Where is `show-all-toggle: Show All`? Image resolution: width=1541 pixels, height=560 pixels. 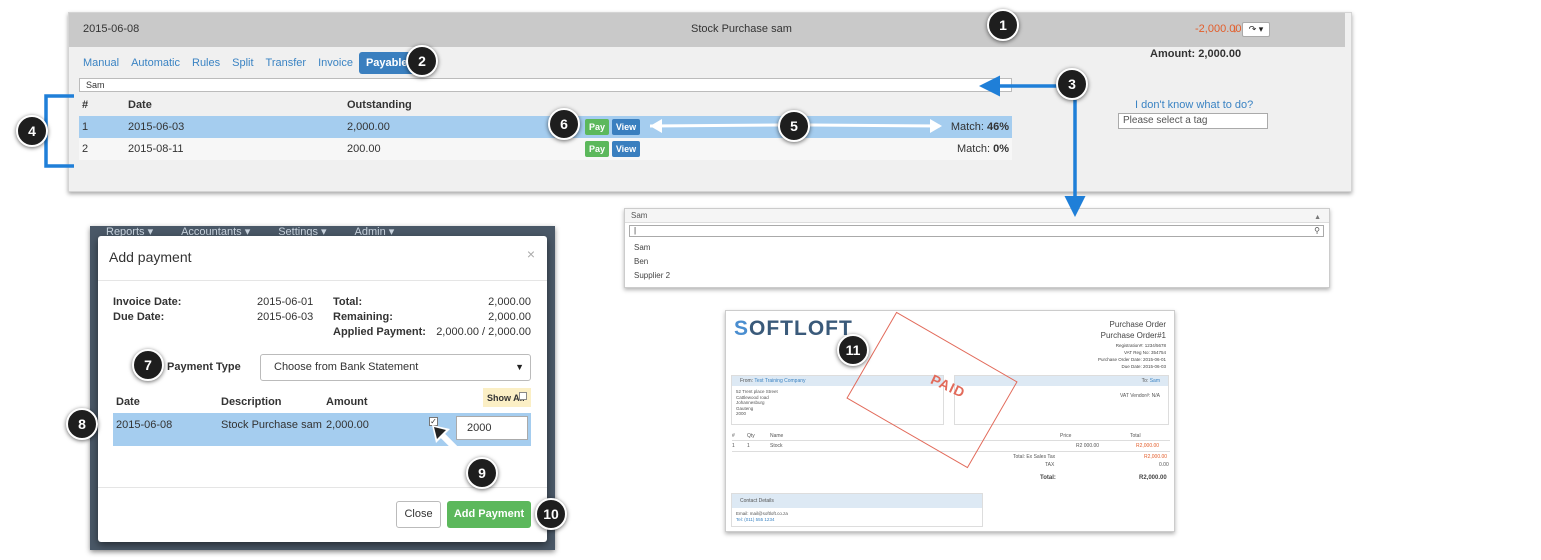 show-all-toggle: Show All is located at coordinates (507, 397).